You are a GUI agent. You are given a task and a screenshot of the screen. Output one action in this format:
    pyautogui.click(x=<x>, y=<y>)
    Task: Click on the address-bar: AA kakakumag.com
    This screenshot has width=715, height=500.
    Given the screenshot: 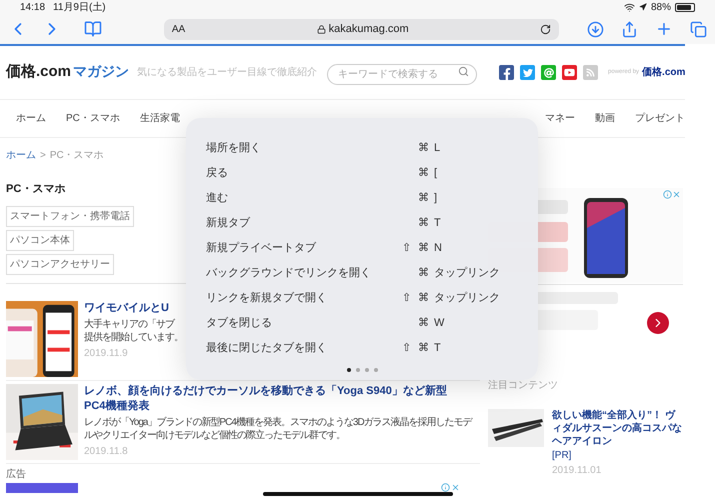 What is the action you would take?
    pyautogui.click(x=362, y=29)
    